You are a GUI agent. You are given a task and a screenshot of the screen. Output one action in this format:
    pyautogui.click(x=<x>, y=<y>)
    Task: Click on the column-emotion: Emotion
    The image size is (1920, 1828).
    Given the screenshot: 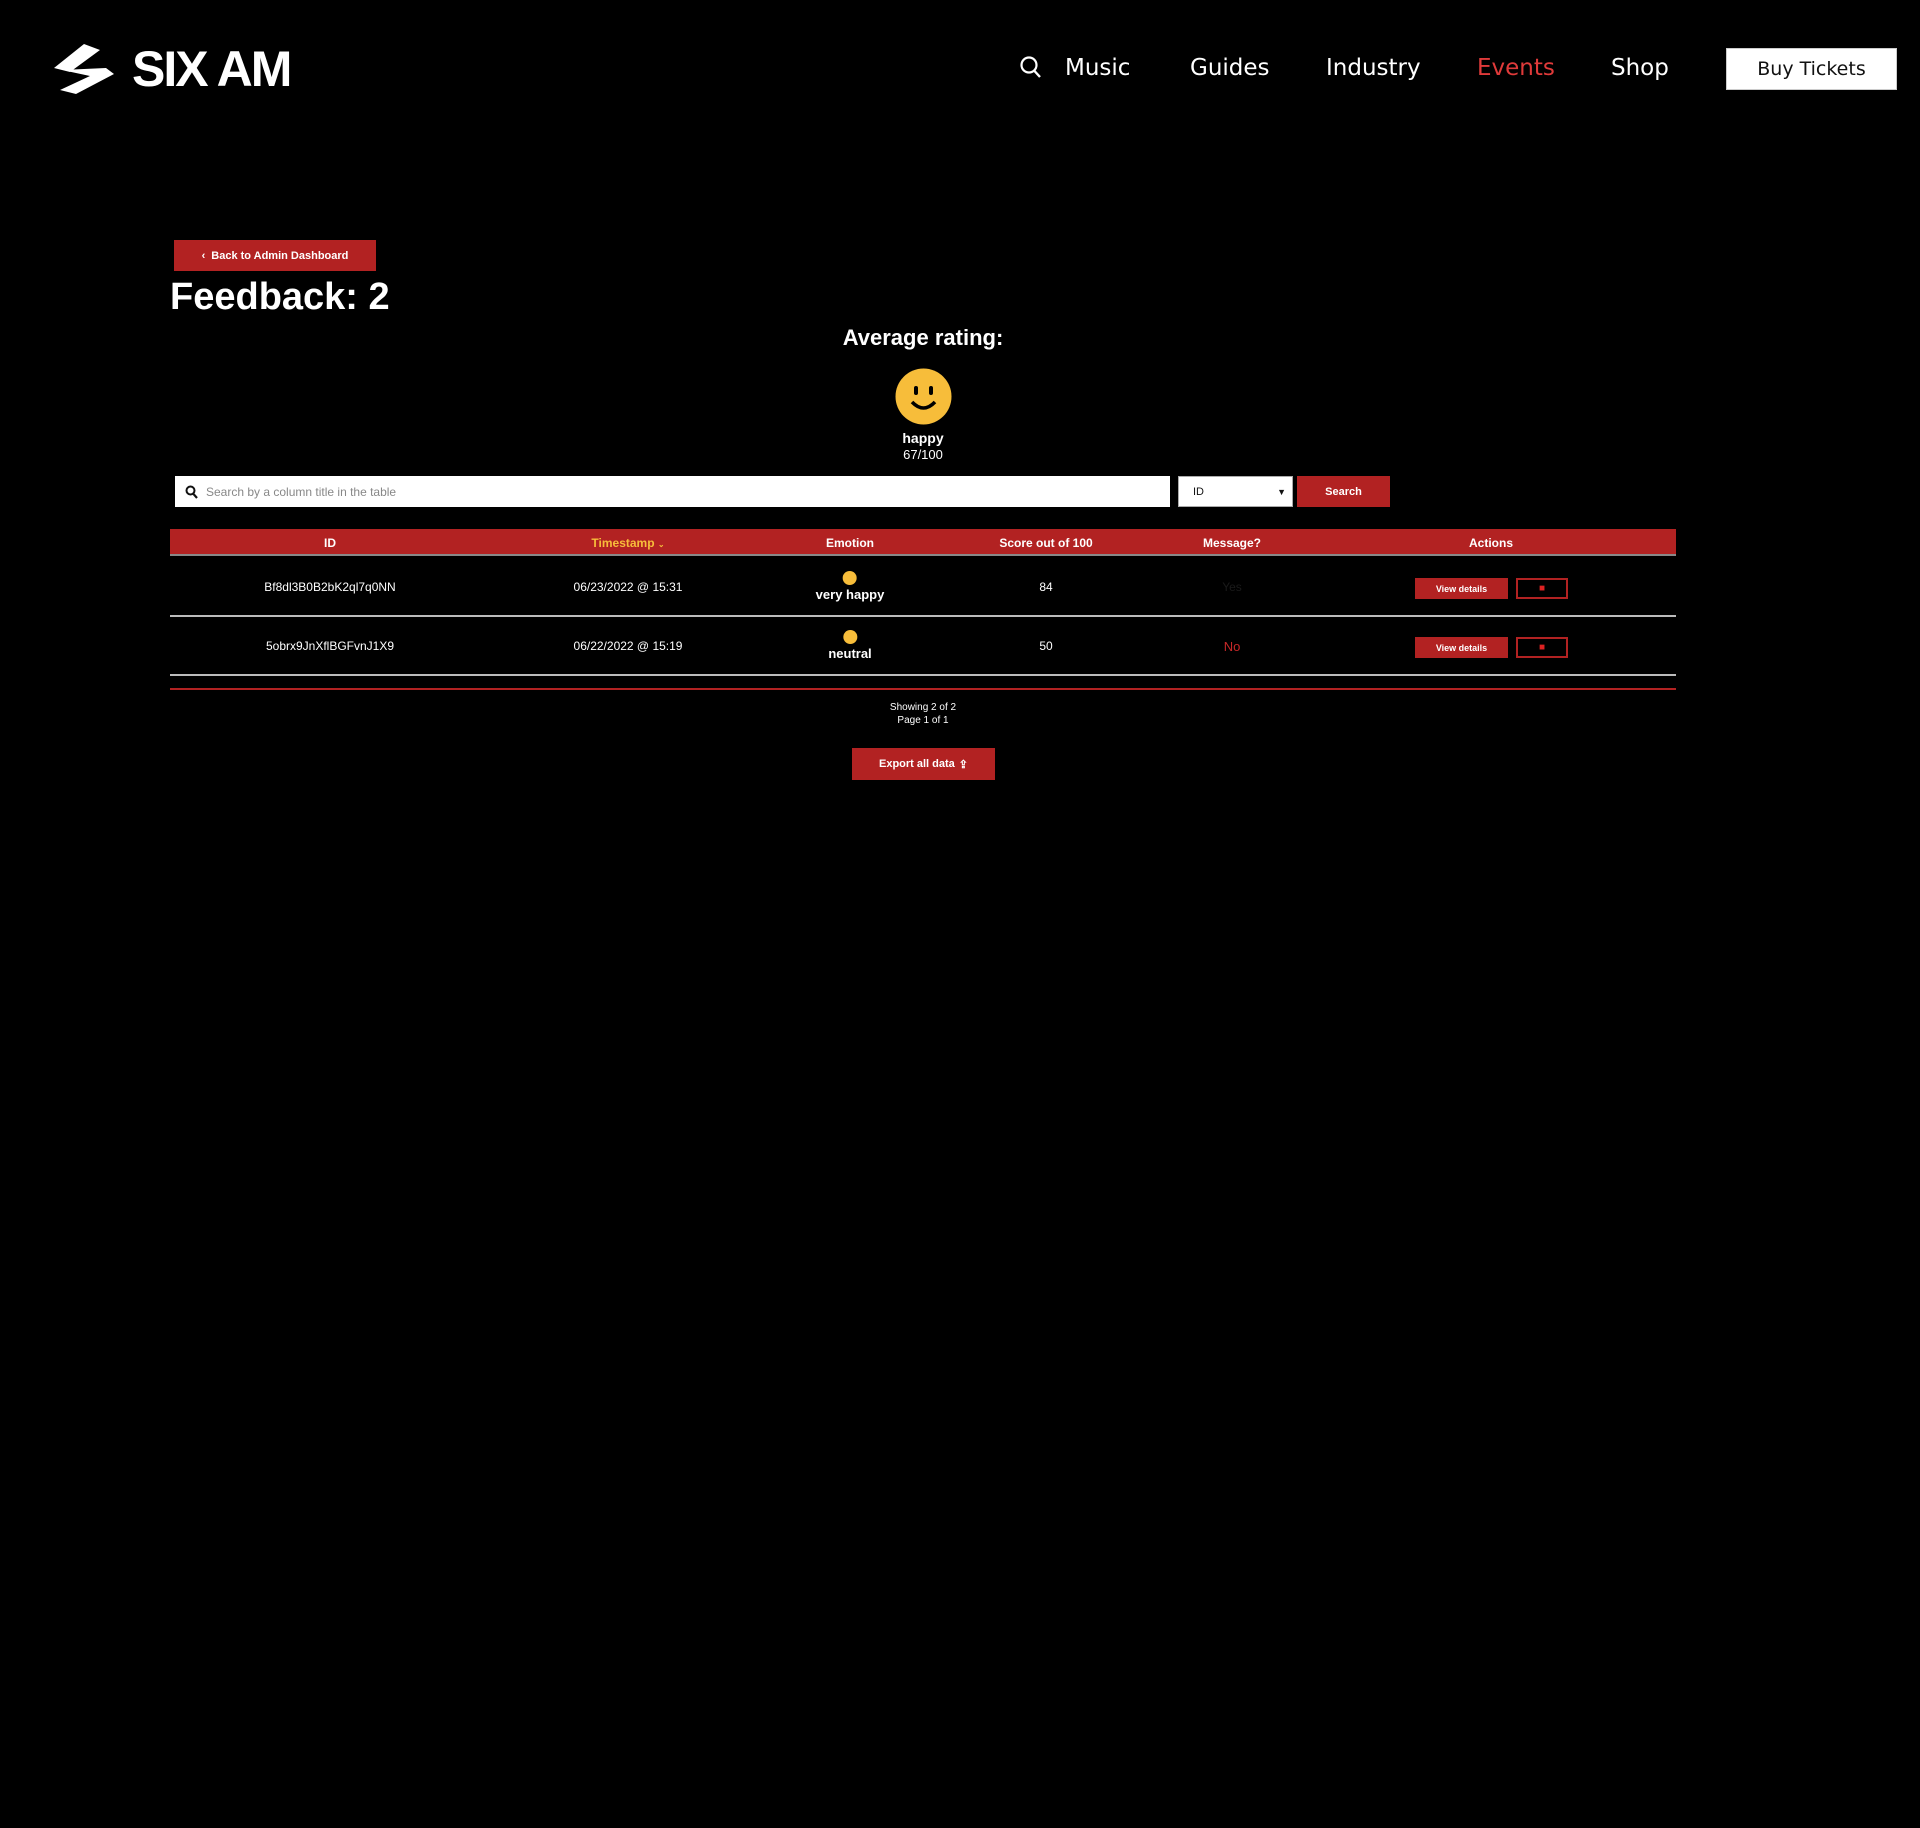 What is the action you would take?
    pyautogui.click(x=850, y=543)
    